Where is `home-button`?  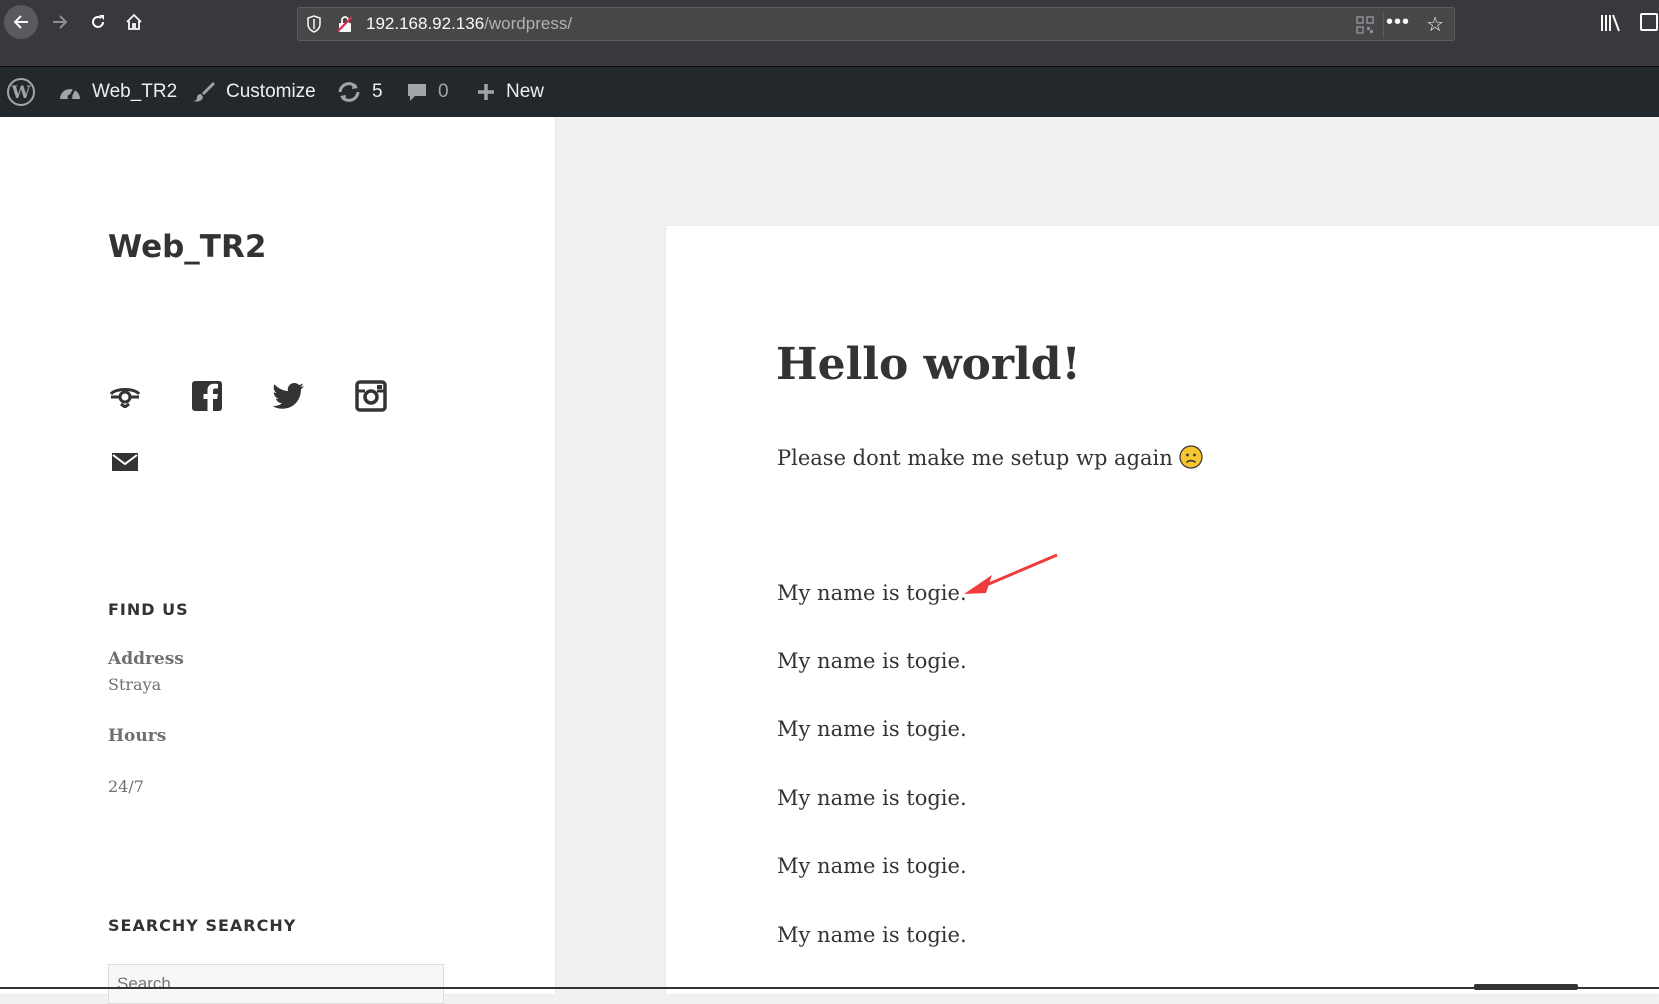
home-button is located at coordinates (134, 22).